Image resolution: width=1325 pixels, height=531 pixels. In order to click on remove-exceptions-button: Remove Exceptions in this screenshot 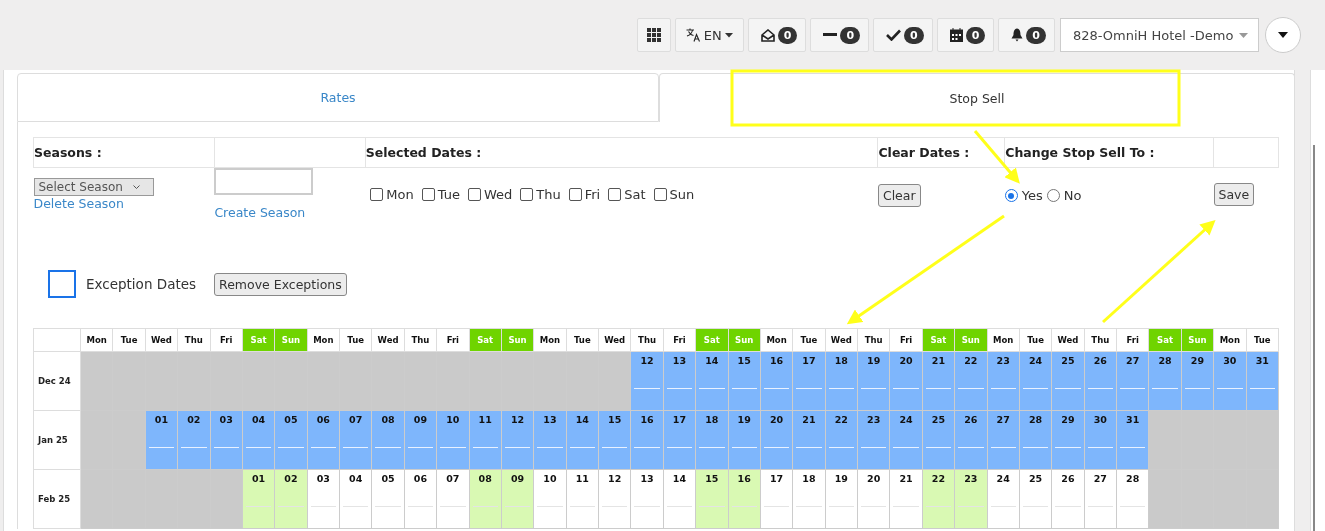, I will do `click(280, 284)`.